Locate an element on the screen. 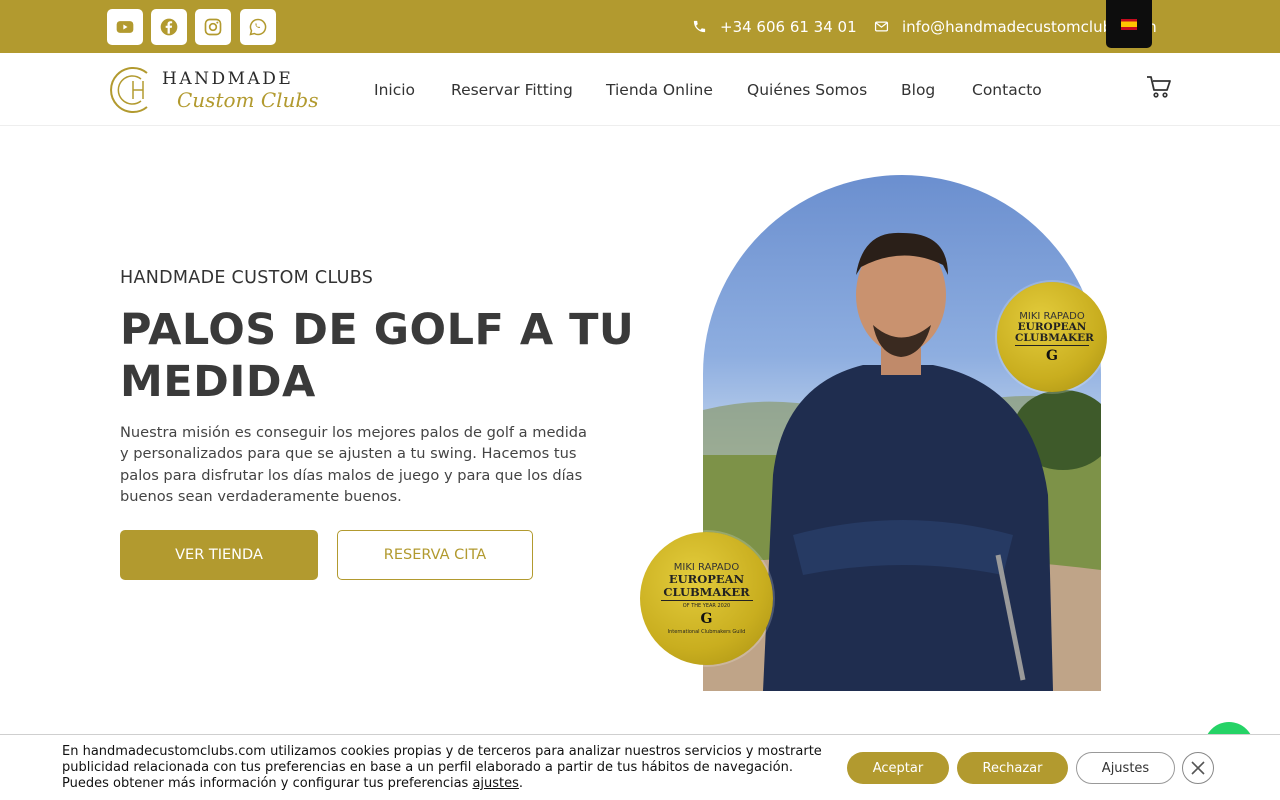 This screenshot has height=800, width=1280. whatsapp-icon is located at coordinates (258, 27).